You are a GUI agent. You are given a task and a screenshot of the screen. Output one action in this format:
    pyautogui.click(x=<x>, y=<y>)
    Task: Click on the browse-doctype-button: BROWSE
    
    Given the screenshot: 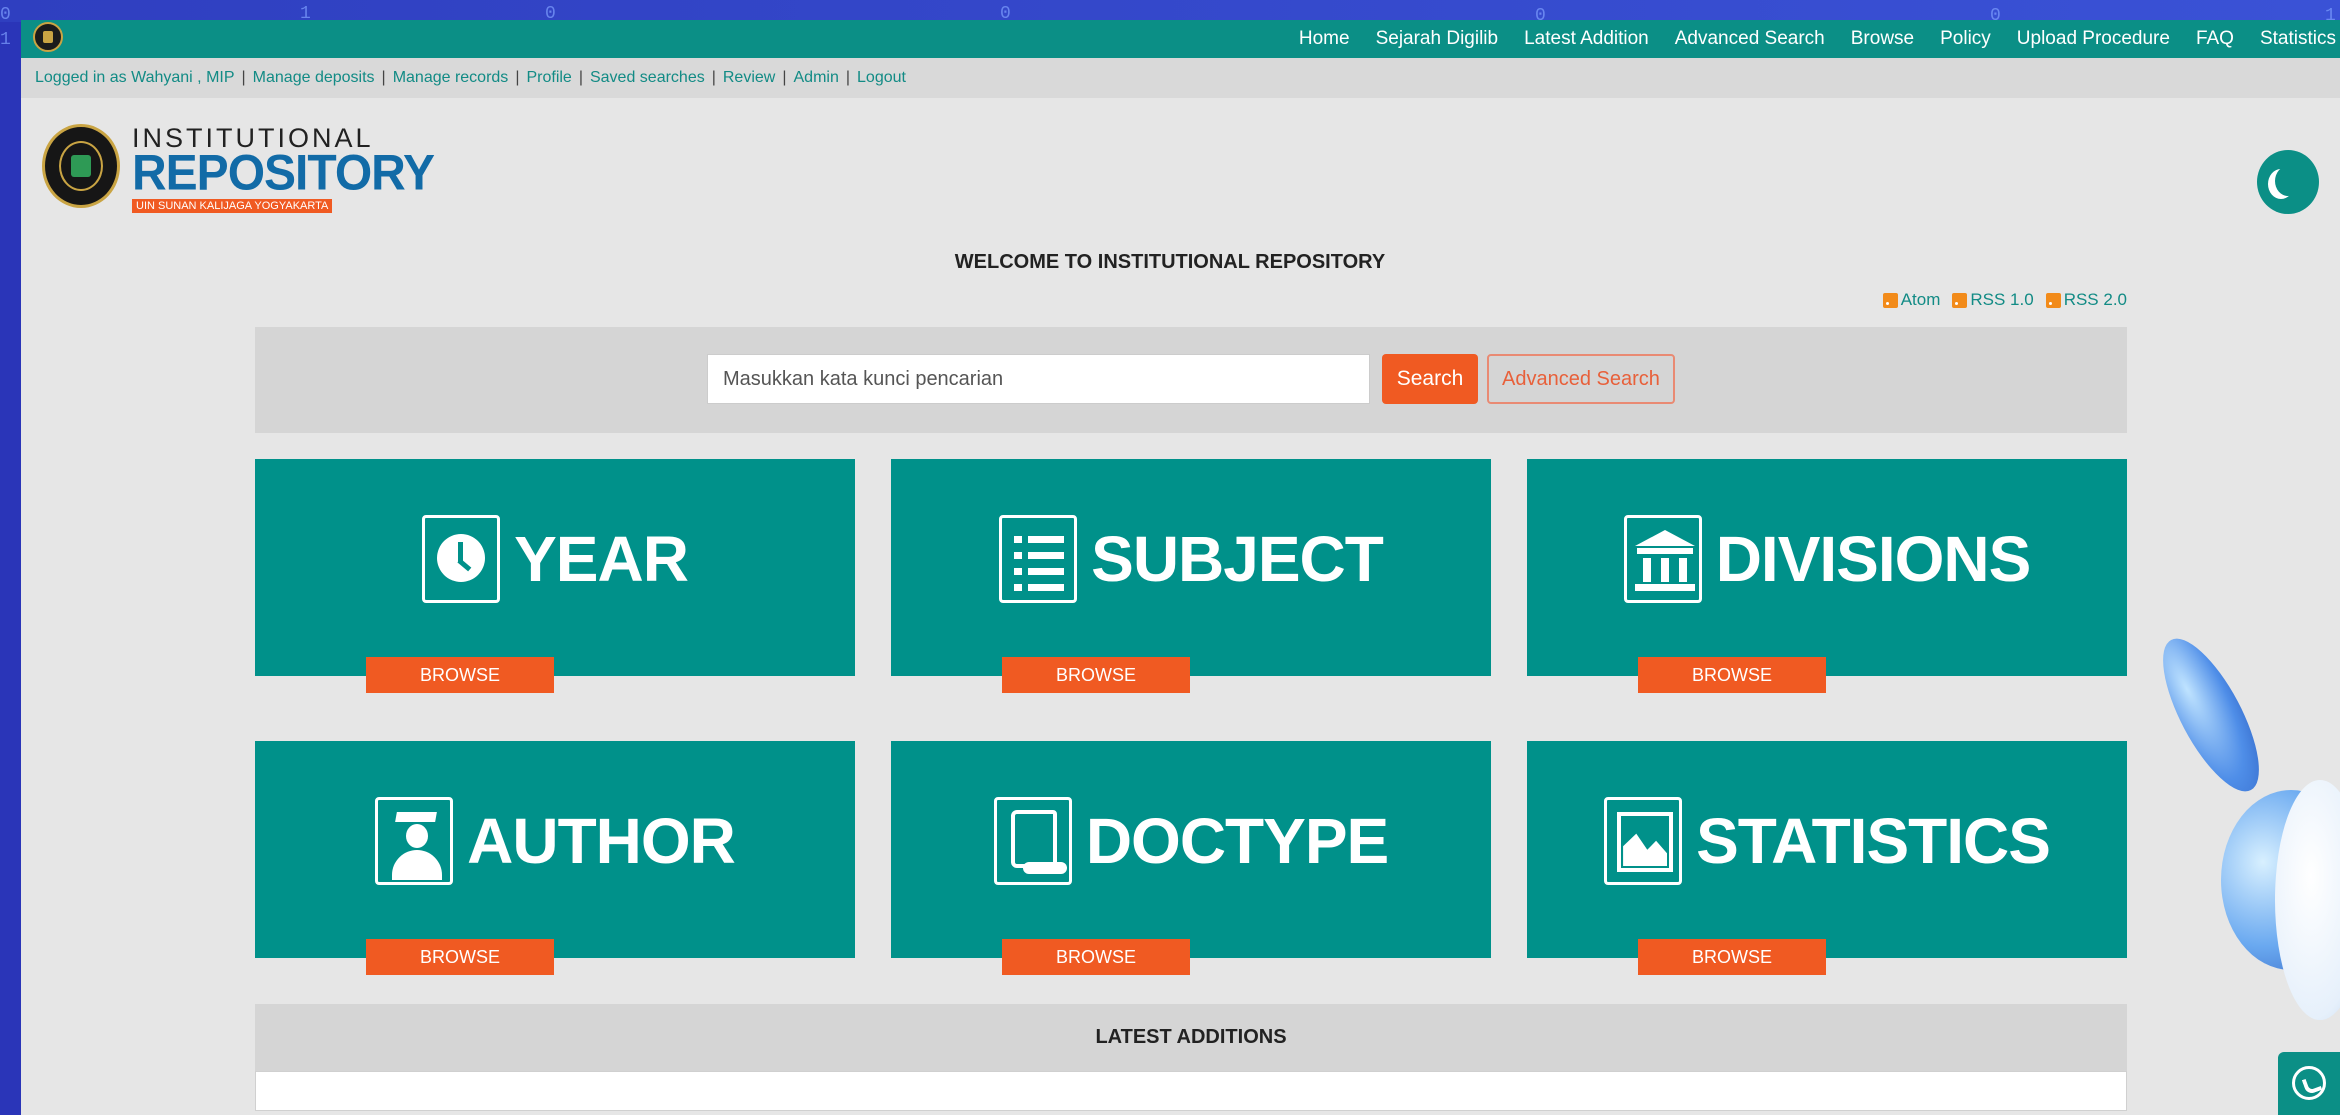 What is the action you would take?
    pyautogui.click(x=1096, y=957)
    